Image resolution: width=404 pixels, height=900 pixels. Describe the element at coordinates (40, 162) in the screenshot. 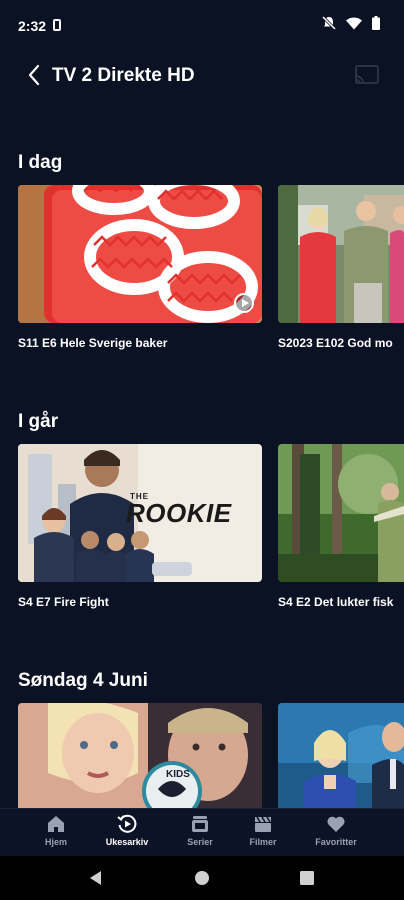

I see `section-title-today: I dag` at that location.